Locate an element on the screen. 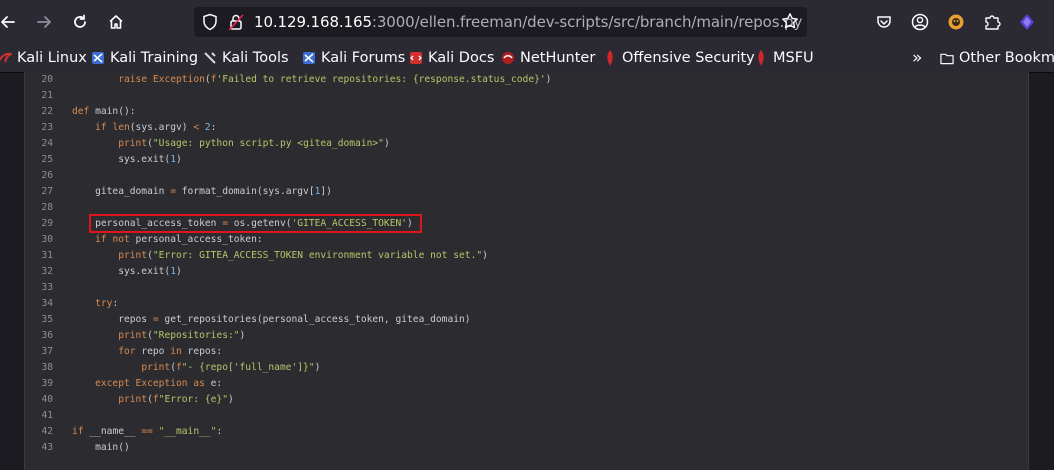 The image size is (1054, 470). line-number: 41 is located at coordinates (39, 416).